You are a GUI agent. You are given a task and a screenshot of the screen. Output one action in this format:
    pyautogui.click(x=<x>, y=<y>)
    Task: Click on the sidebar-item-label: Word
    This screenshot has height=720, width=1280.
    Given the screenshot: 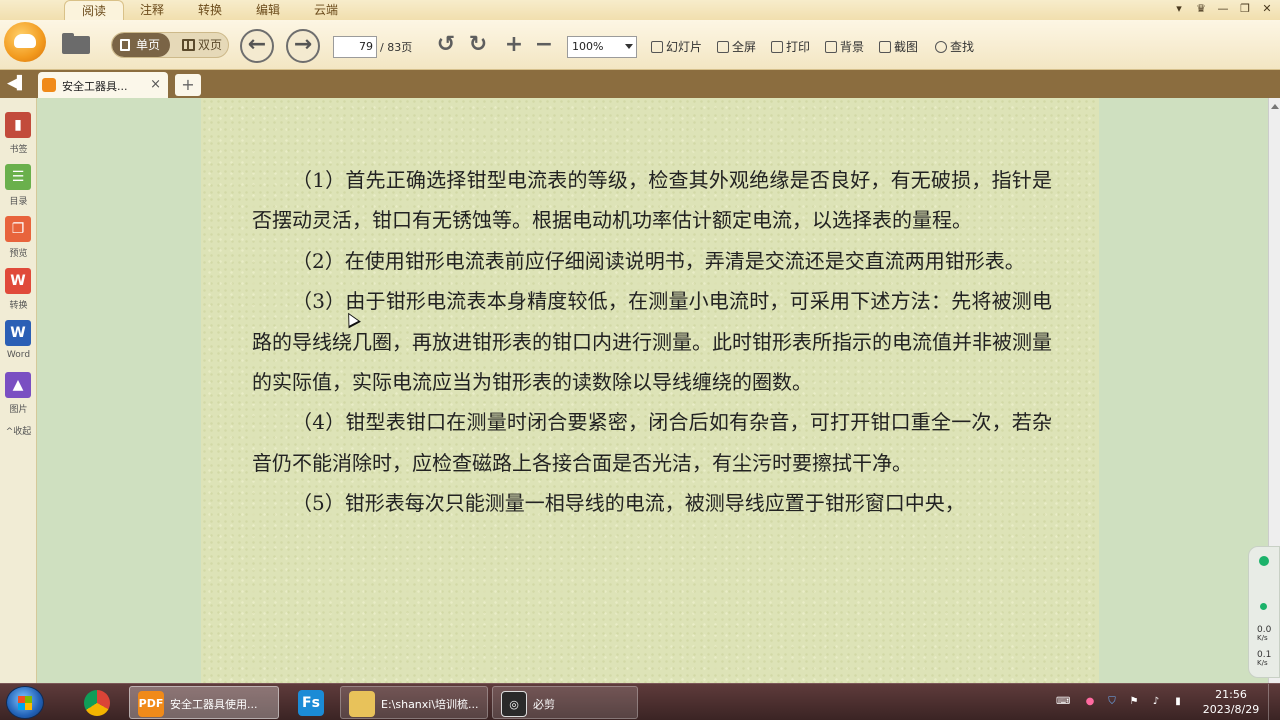 What is the action you would take?
    pyautogui.click(x=18, y=355)
    